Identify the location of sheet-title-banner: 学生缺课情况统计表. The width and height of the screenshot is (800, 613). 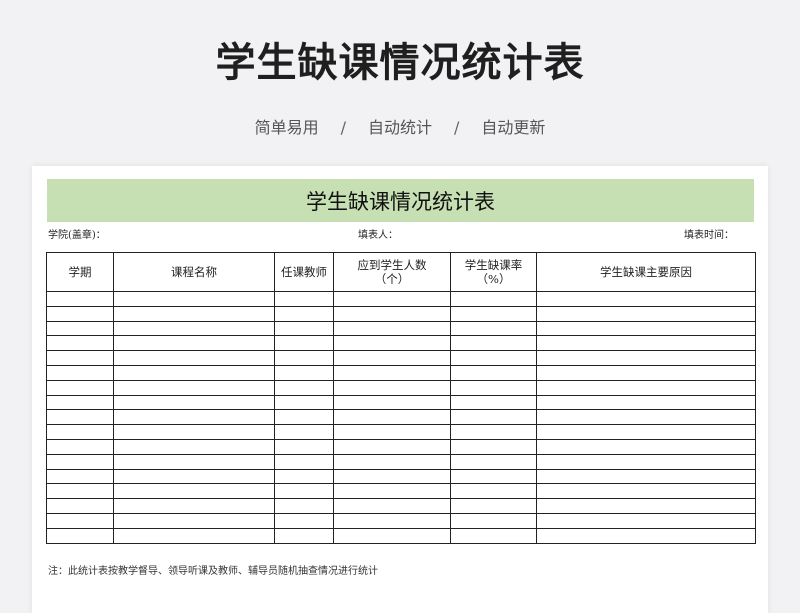
(400, 200).